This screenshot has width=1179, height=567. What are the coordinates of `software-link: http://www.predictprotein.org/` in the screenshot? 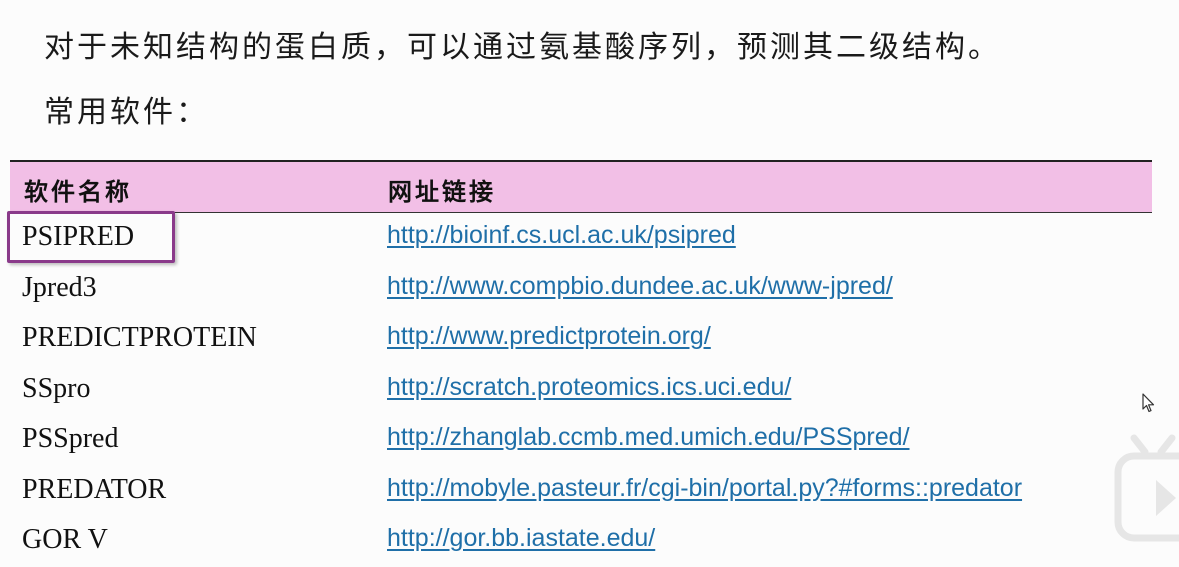 It's located at (549, 336).